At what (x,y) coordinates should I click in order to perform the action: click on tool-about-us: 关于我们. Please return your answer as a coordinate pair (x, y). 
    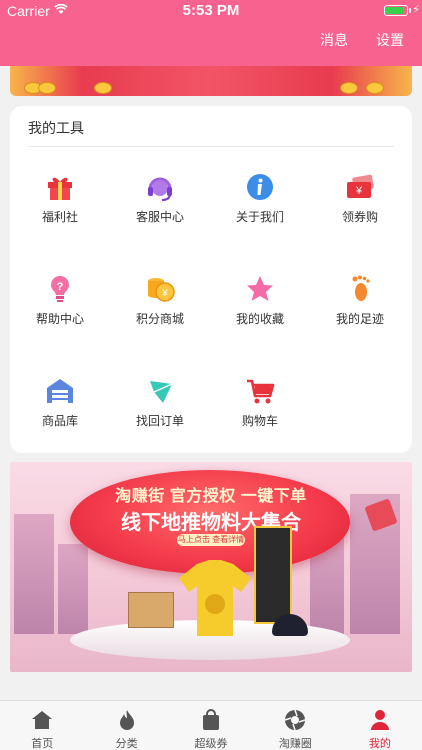
    Looking at the image, I should click on (260, 207).